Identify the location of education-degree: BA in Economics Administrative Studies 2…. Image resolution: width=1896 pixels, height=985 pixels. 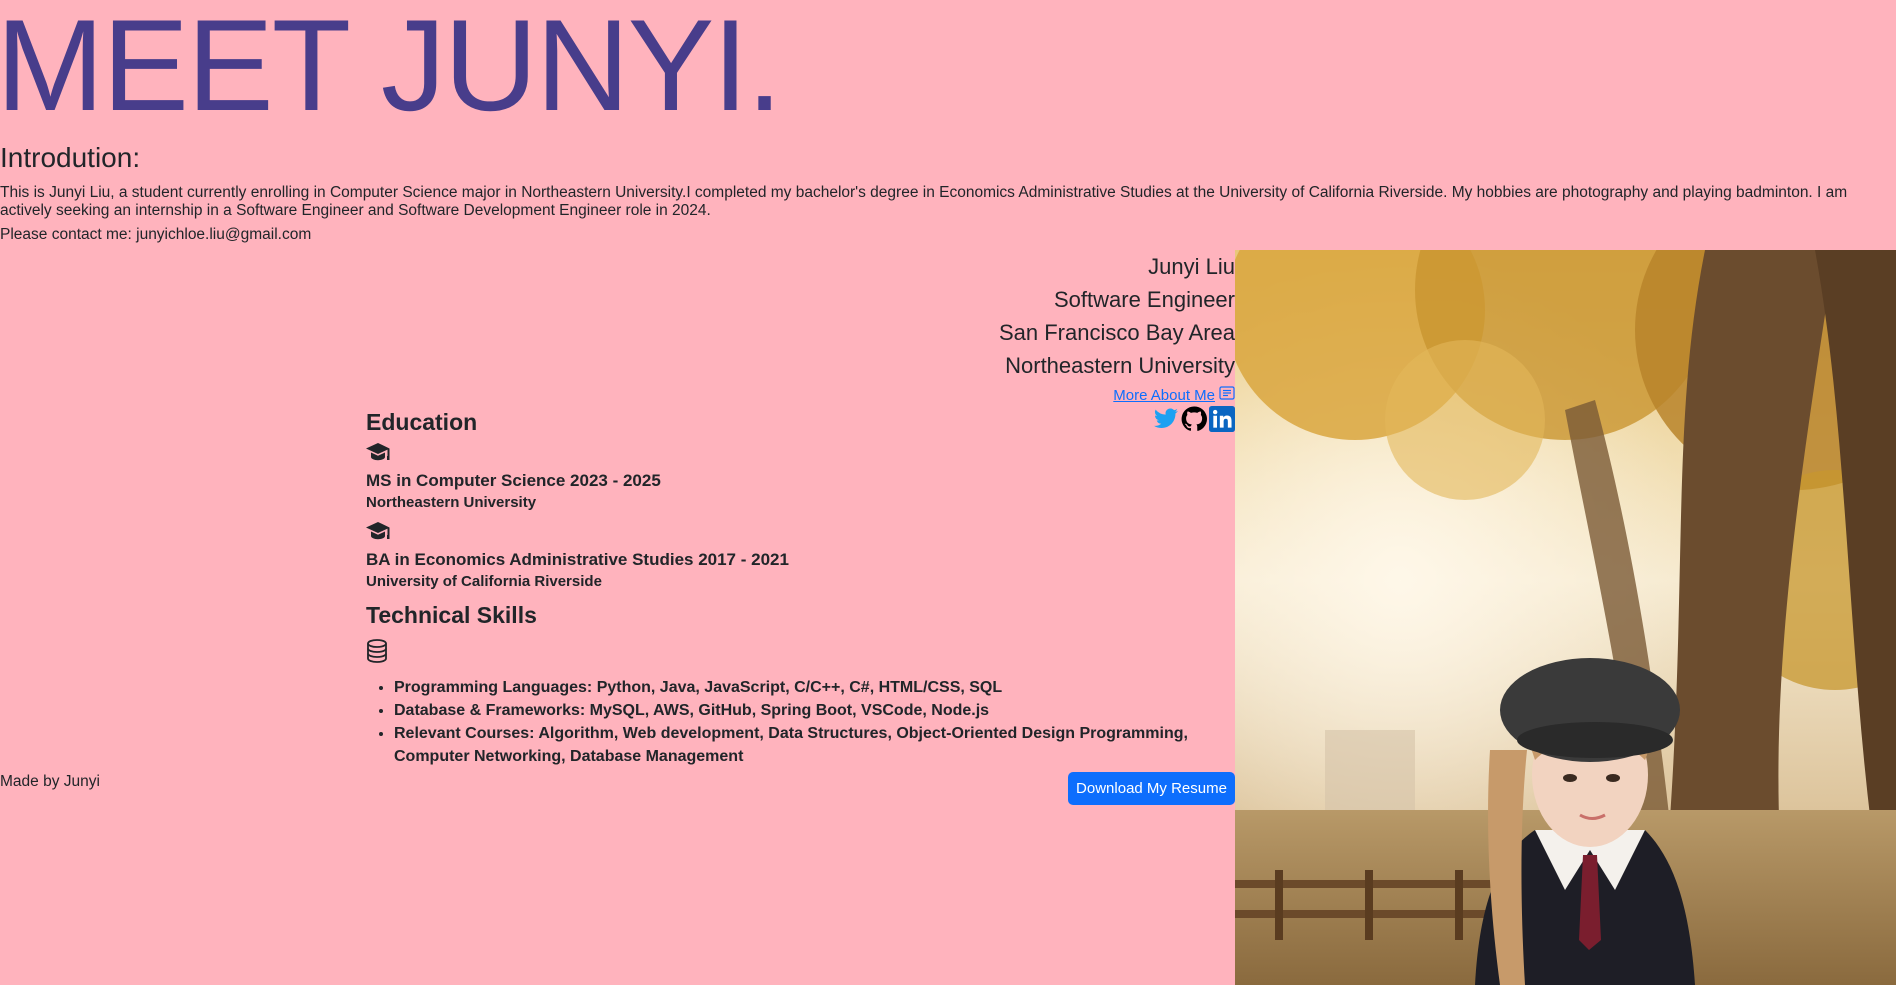
(577, 559).